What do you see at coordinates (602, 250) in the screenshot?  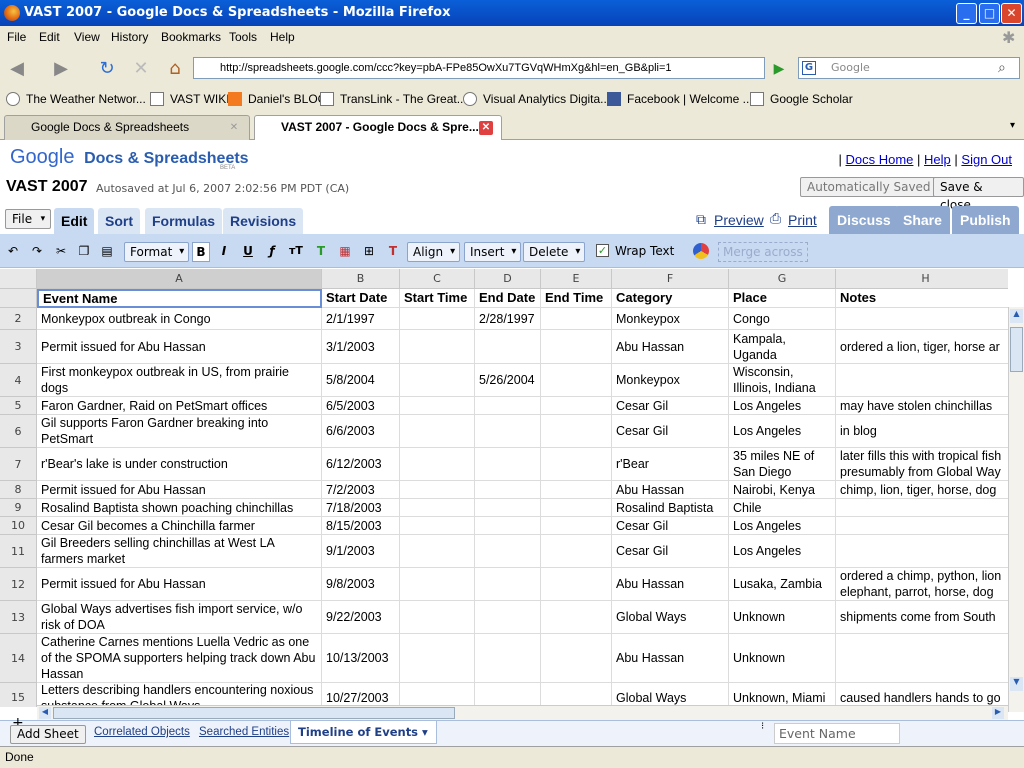 I see `wrap-text-checkbox: ✓` at bounding box center [602, 250].